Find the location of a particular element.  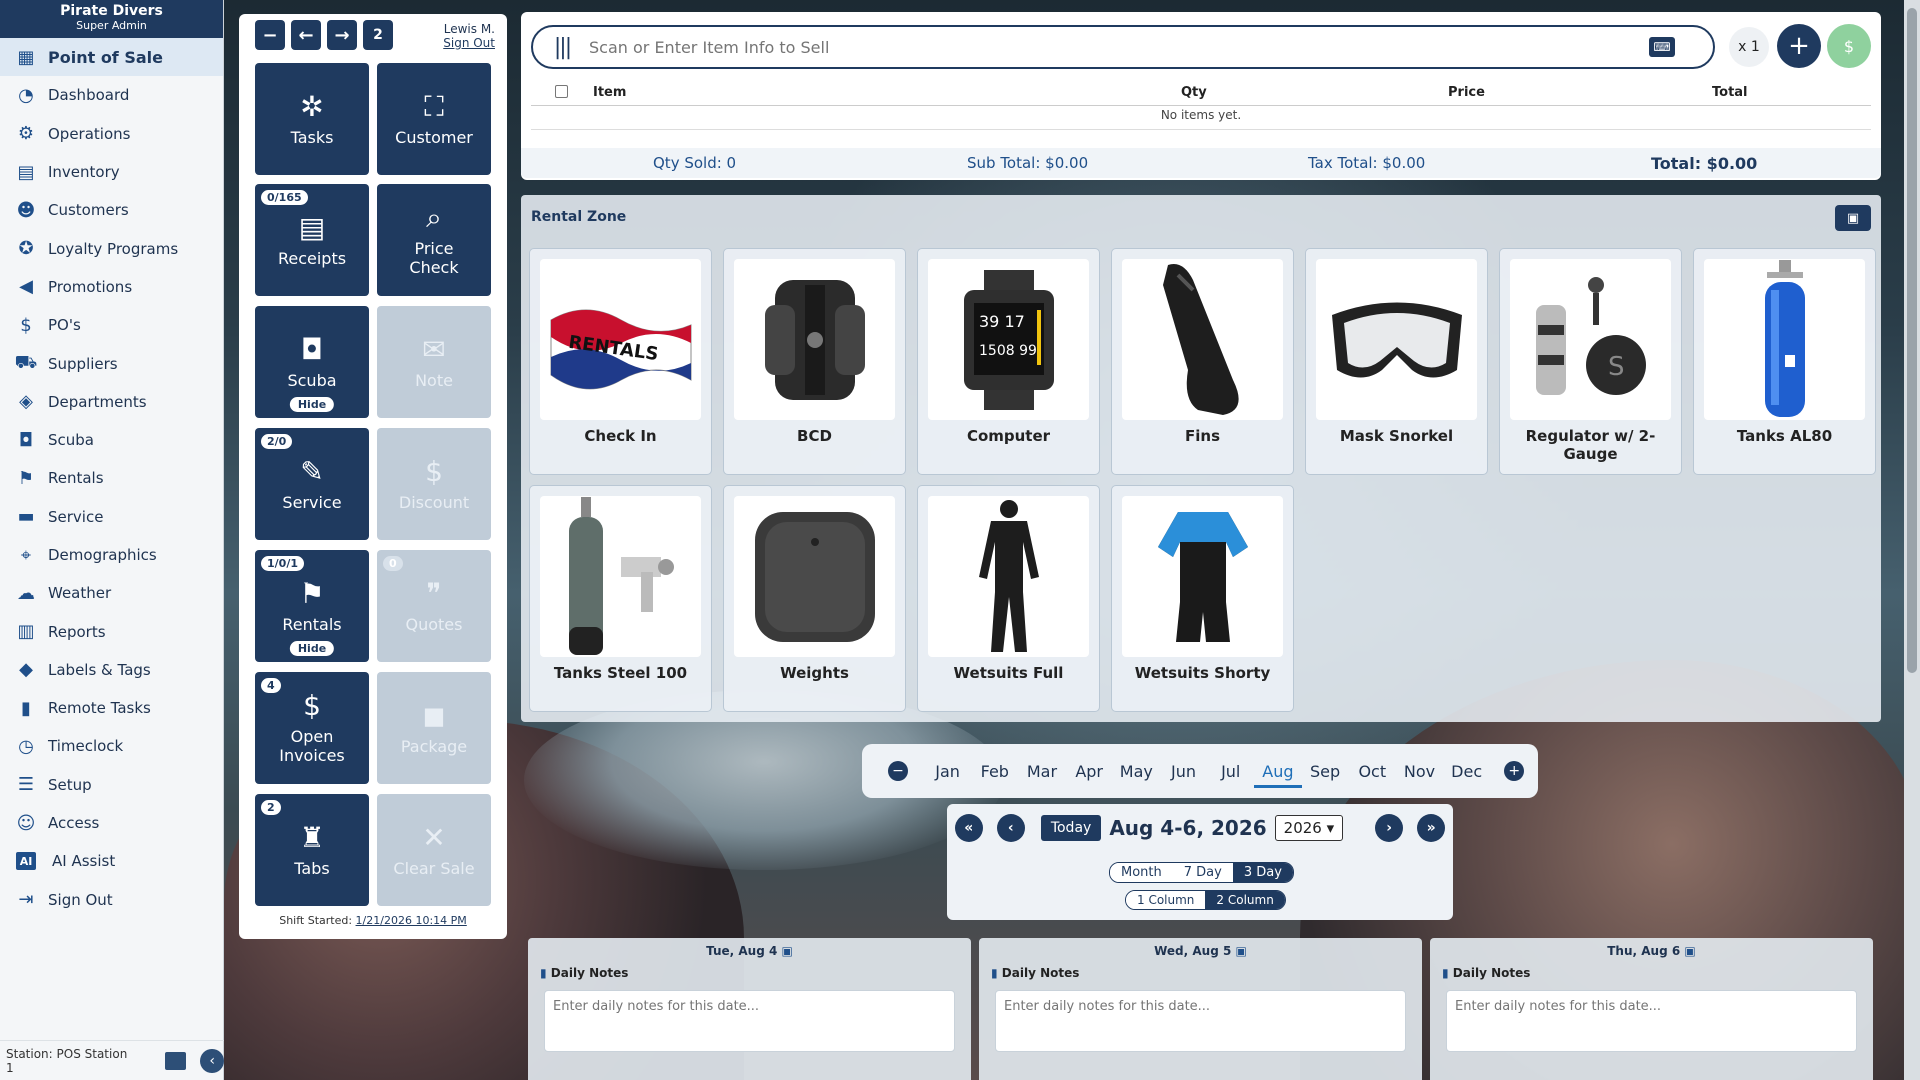

tabs-button: 2 ♜ Tabs is located at coordinates (312, 850).